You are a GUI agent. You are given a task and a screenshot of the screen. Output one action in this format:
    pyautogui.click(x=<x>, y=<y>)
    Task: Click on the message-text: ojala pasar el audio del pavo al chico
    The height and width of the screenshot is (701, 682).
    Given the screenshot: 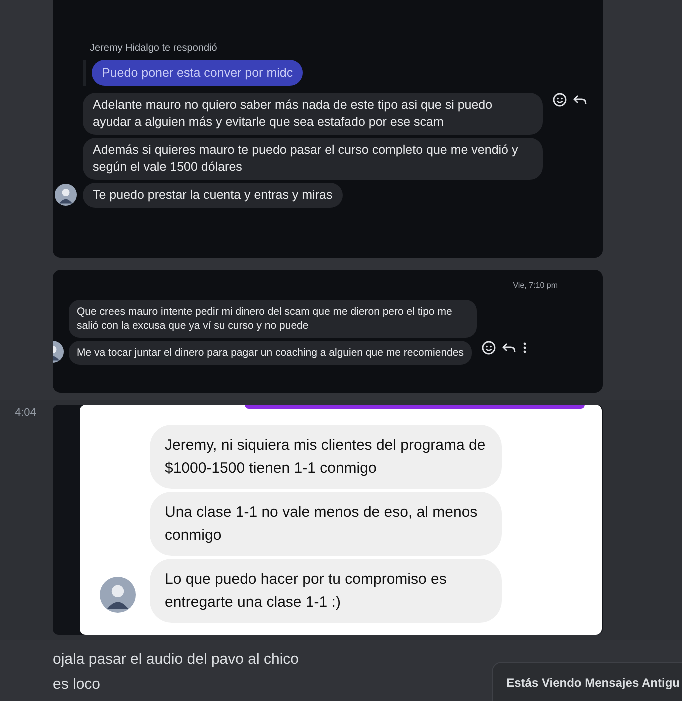 What is the action you would take?
    pyautogui.click(x=176, y=660)
    